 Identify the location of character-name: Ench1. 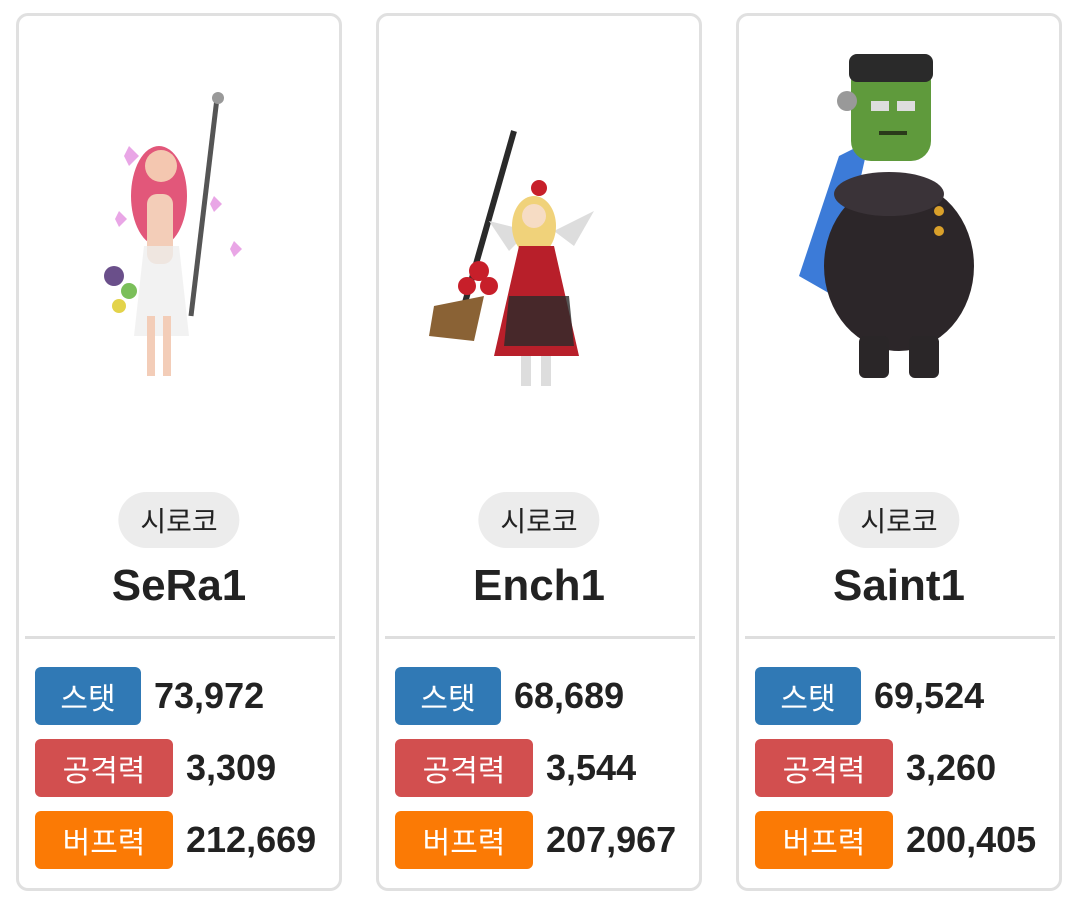
(539, 586).